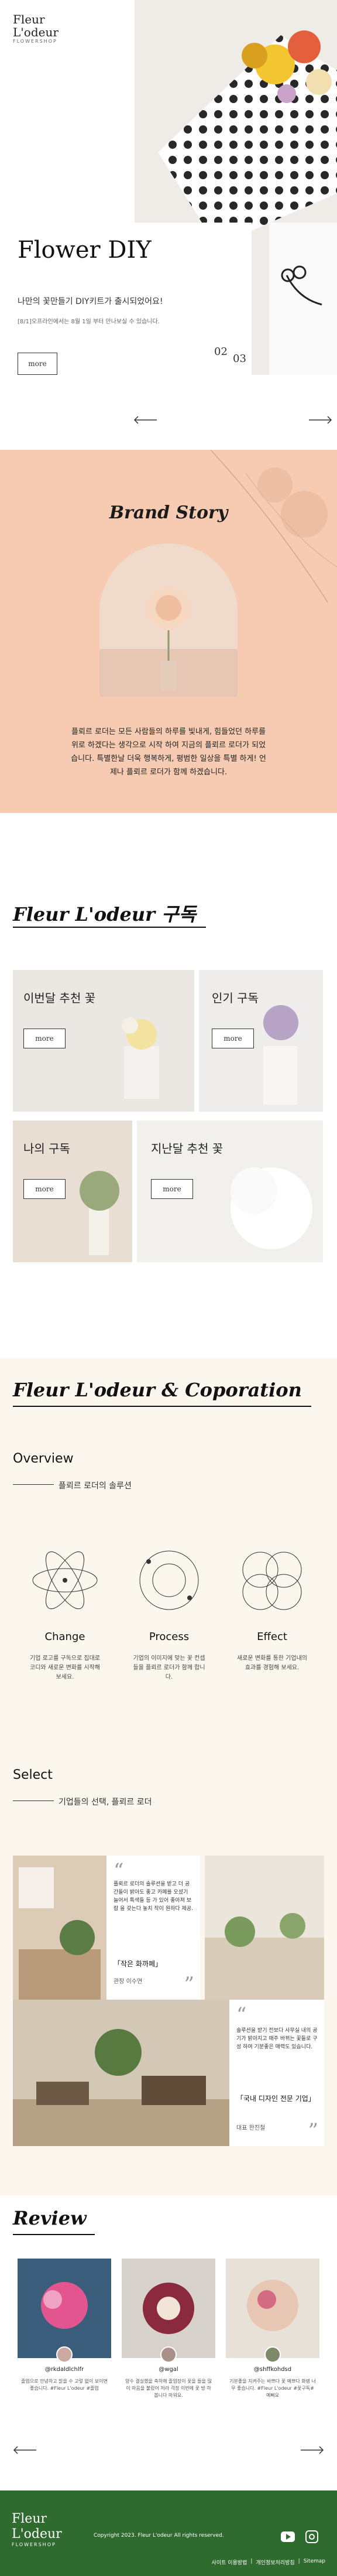  Describe the element at coordinates (37, 2534) in the screenshot. I see `footer-logo-line2: L'odeur` at that location.